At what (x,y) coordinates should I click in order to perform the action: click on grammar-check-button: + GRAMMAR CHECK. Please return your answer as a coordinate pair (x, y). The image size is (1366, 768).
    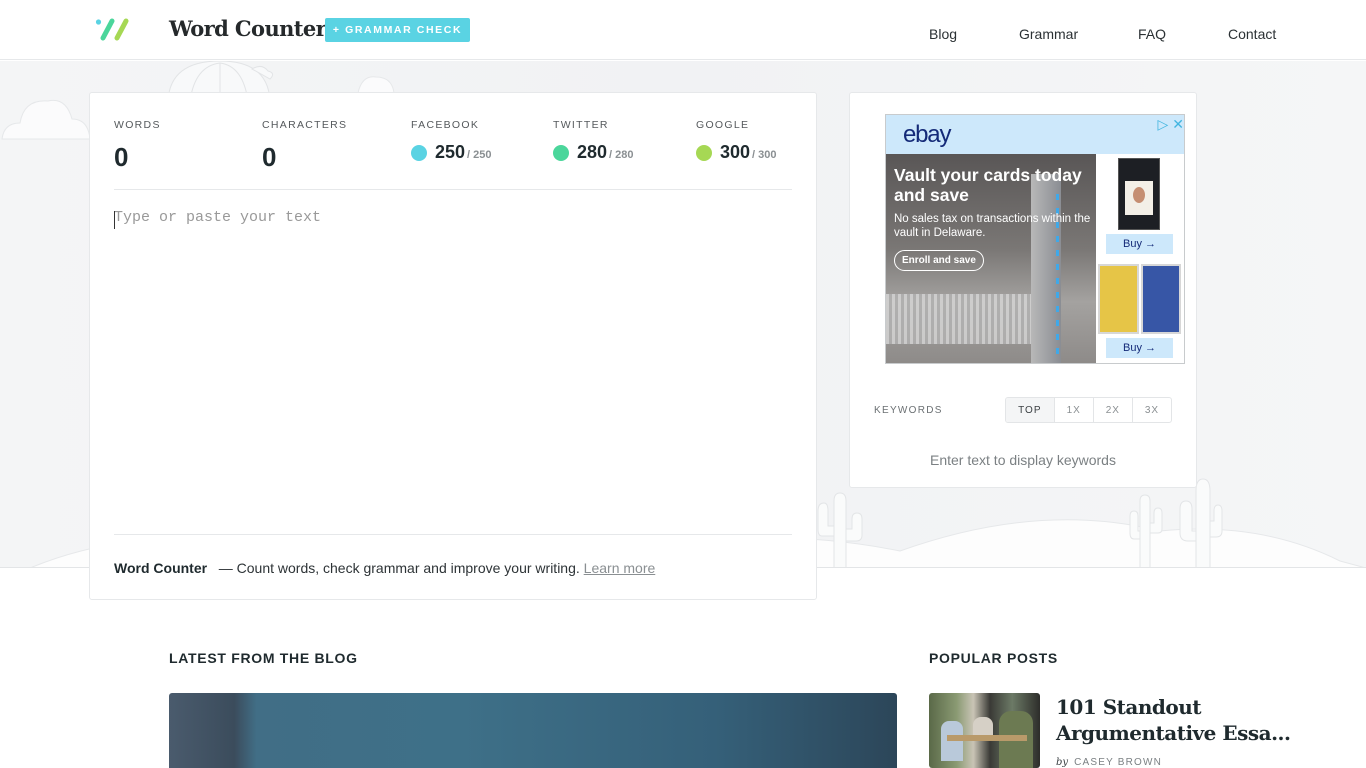
    Looking at the image, I should click on (397, 30).